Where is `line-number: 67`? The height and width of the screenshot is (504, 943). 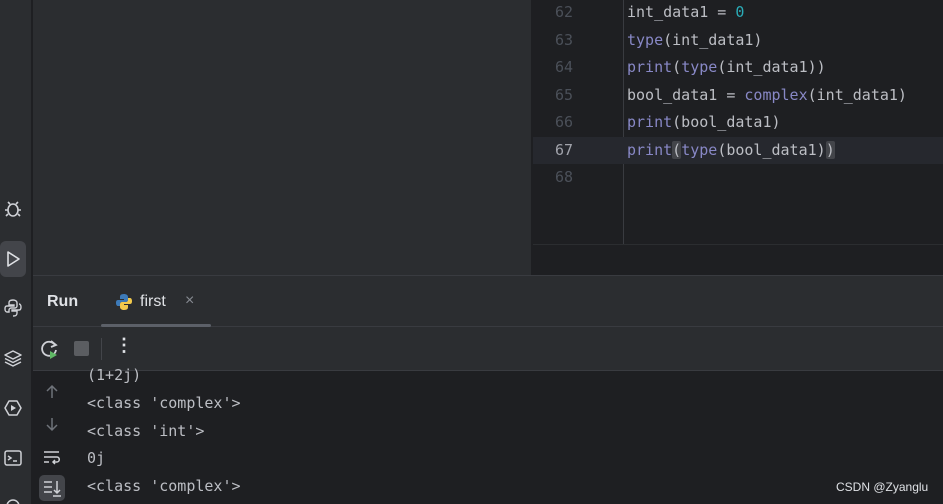 line-number: 67 is located at coordinates (563, 149).